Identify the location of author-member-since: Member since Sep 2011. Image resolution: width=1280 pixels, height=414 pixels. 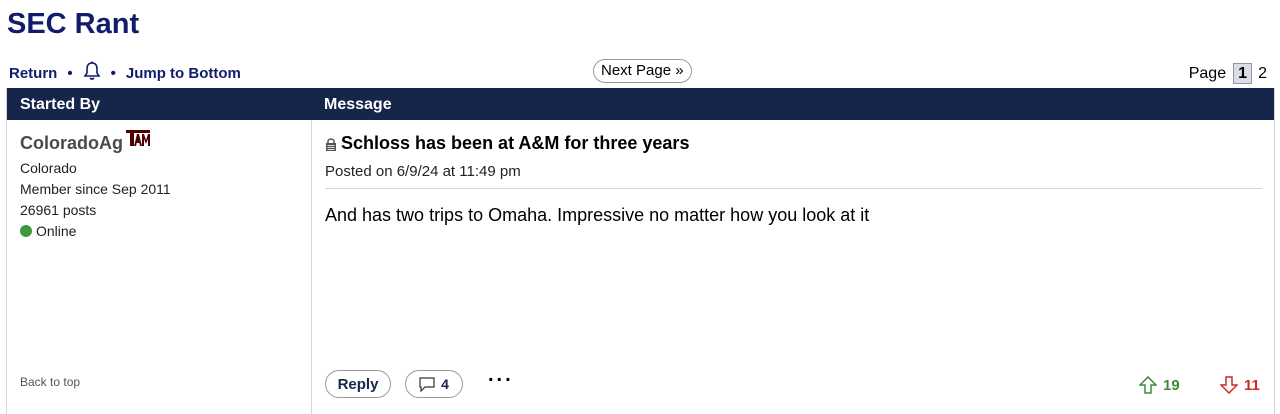
(95, 189).